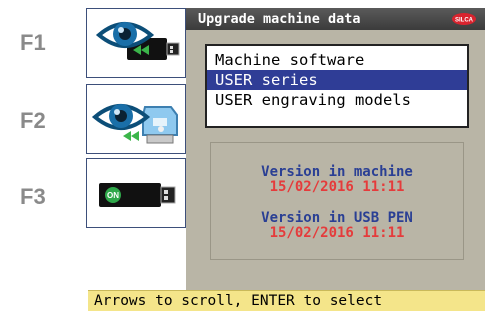 The width and height of the screenshot is (485, 311). I want to click on eye-usb-icon, so click(137, 41).